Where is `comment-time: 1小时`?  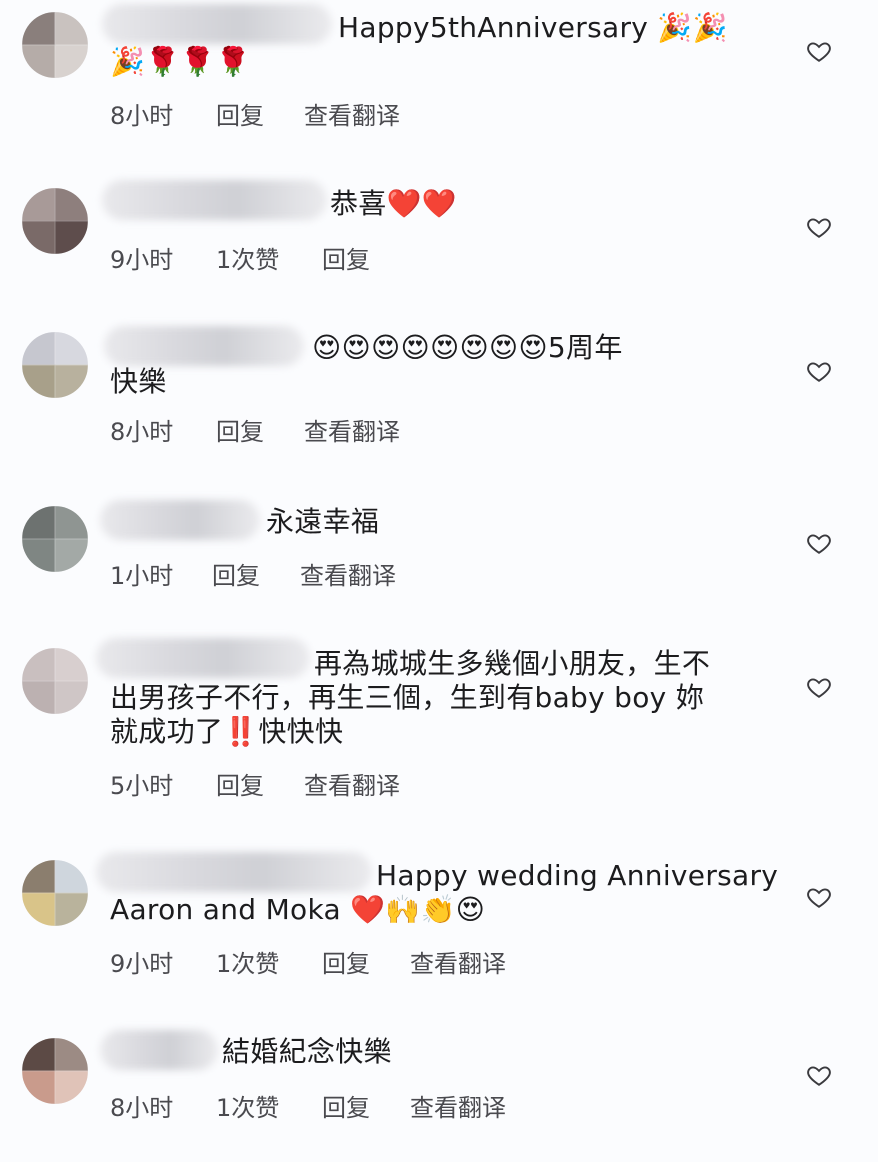
comment-time: 1小时 is located at coordinates (142, 576).